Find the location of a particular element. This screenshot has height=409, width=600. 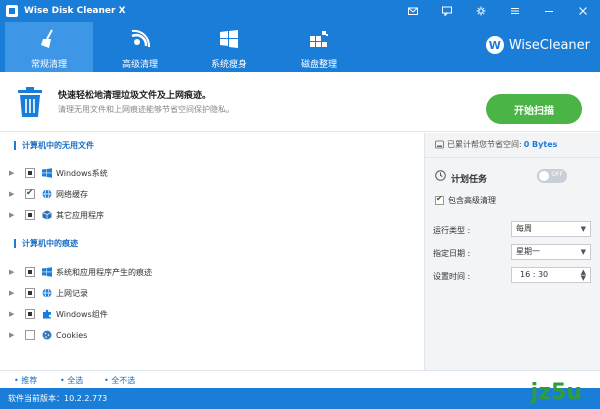

app-title: Wise Disk Cleaner X is located at coordinates (75, 11).